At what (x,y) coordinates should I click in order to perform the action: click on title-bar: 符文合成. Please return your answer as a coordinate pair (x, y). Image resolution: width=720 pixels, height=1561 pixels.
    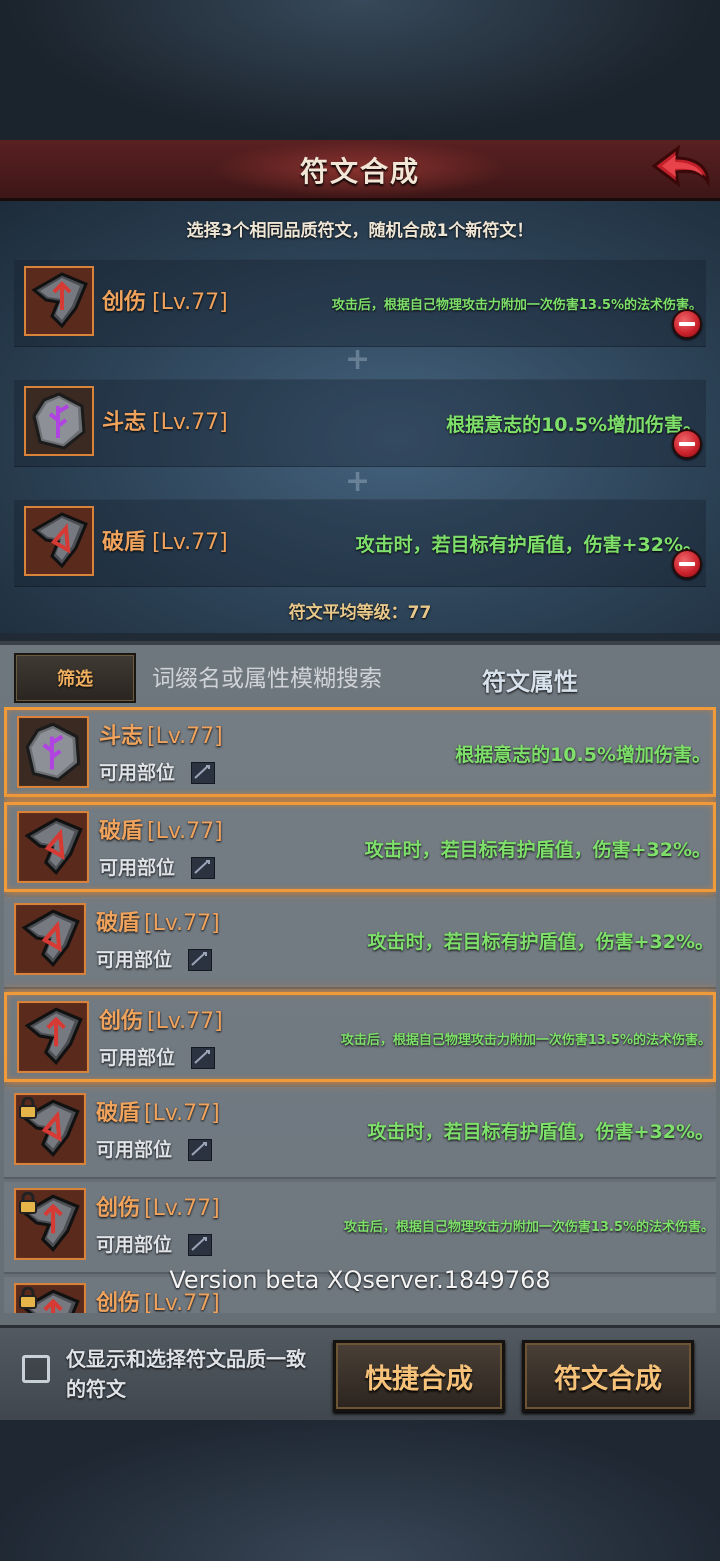
    Looking at the image, I should click on (360, 170).